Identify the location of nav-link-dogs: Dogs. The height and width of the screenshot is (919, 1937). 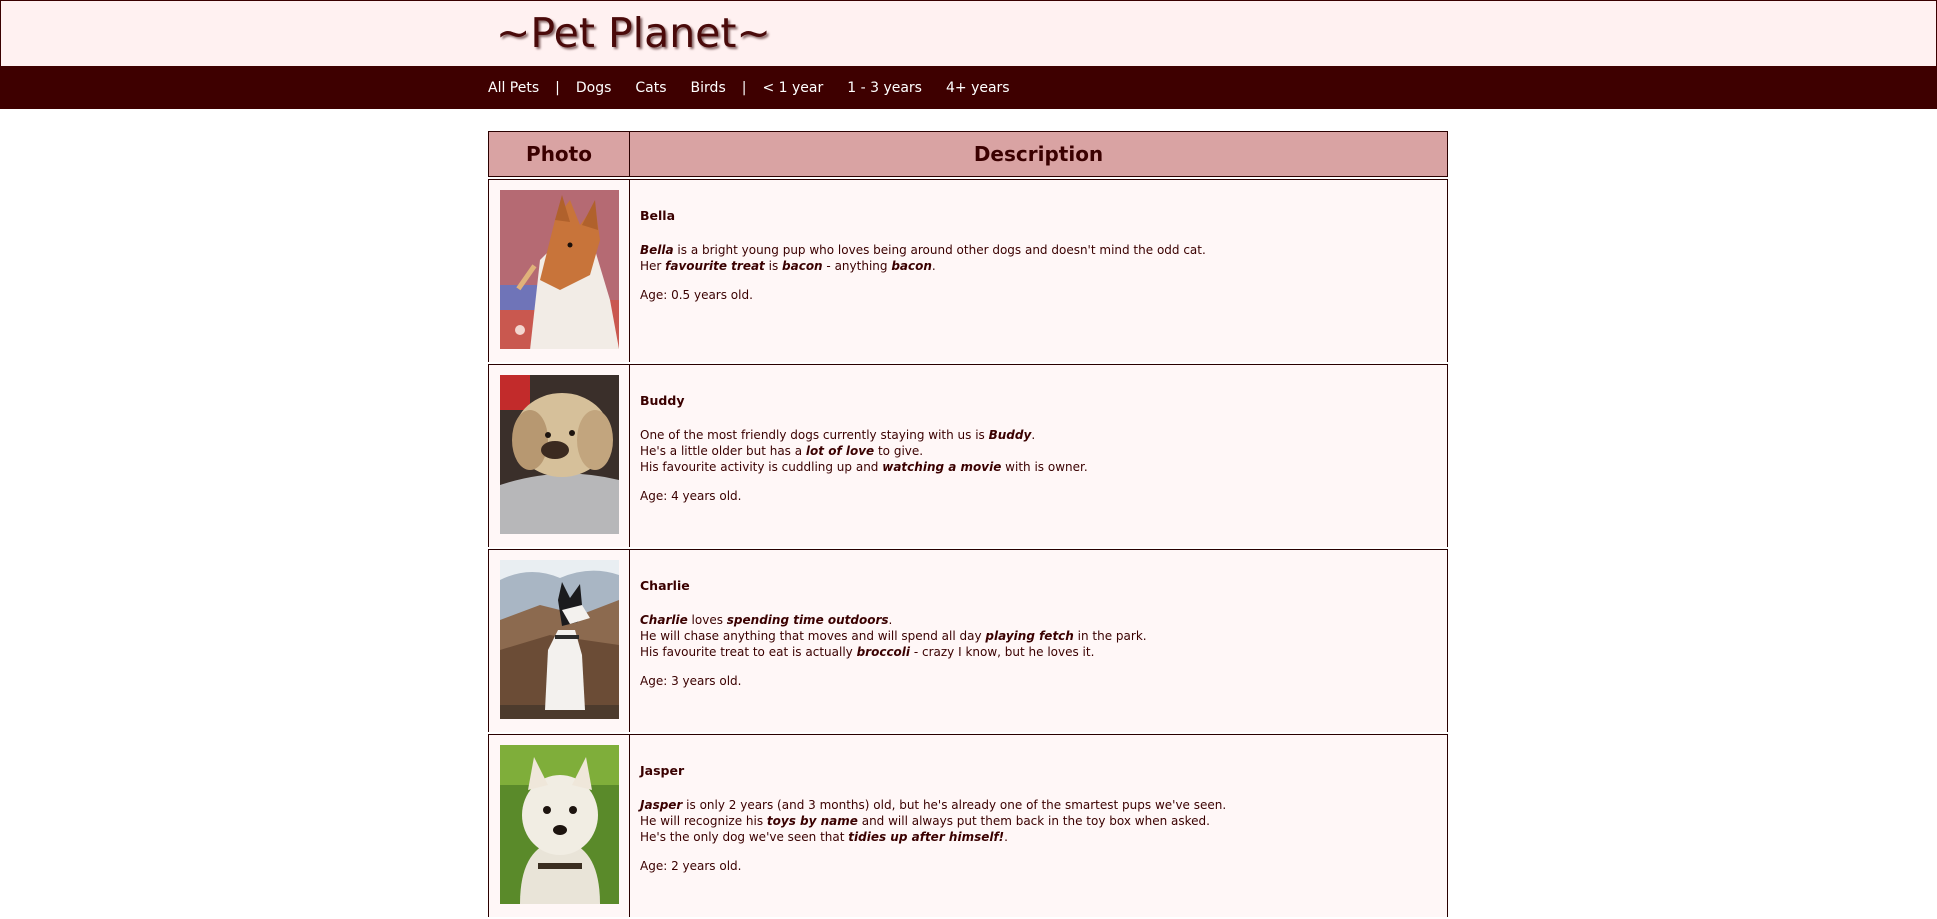
(594, 88).